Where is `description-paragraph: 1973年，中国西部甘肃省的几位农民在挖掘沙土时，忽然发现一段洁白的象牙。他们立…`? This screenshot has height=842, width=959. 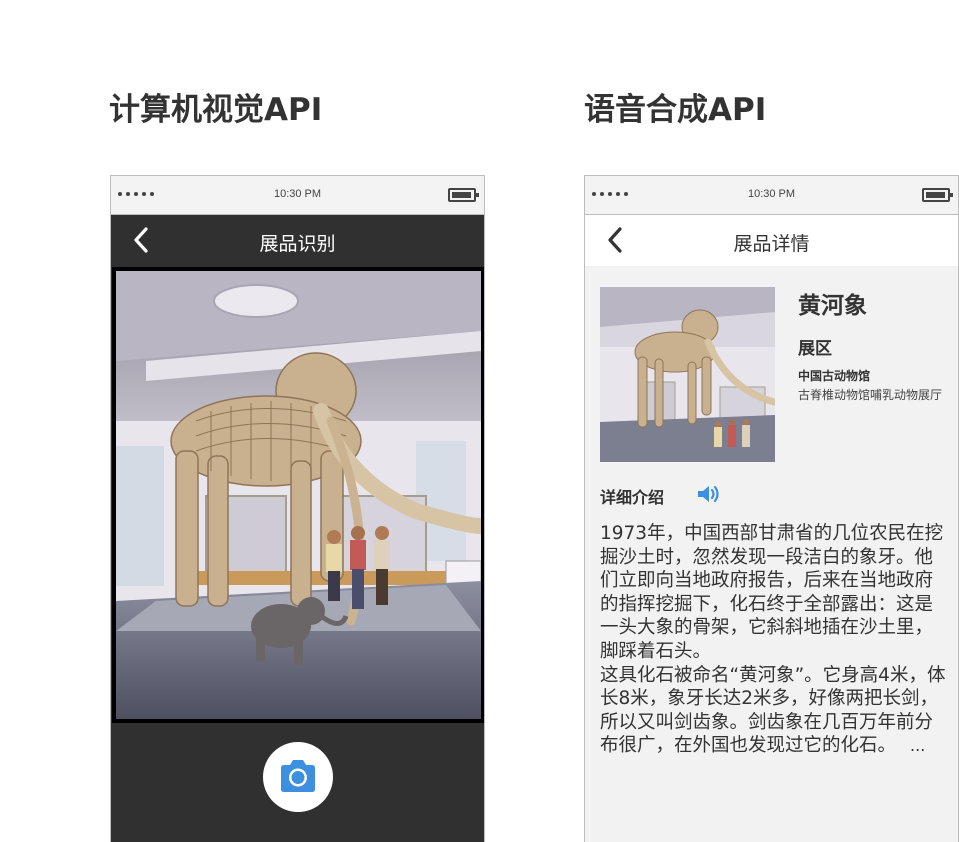 description-paragraph: 1973年，中国西部甘肃省的几位农民在挖掘沙土时，忽然发现一段洁白的象牙。他们立… is located at coordinates (772, 592).